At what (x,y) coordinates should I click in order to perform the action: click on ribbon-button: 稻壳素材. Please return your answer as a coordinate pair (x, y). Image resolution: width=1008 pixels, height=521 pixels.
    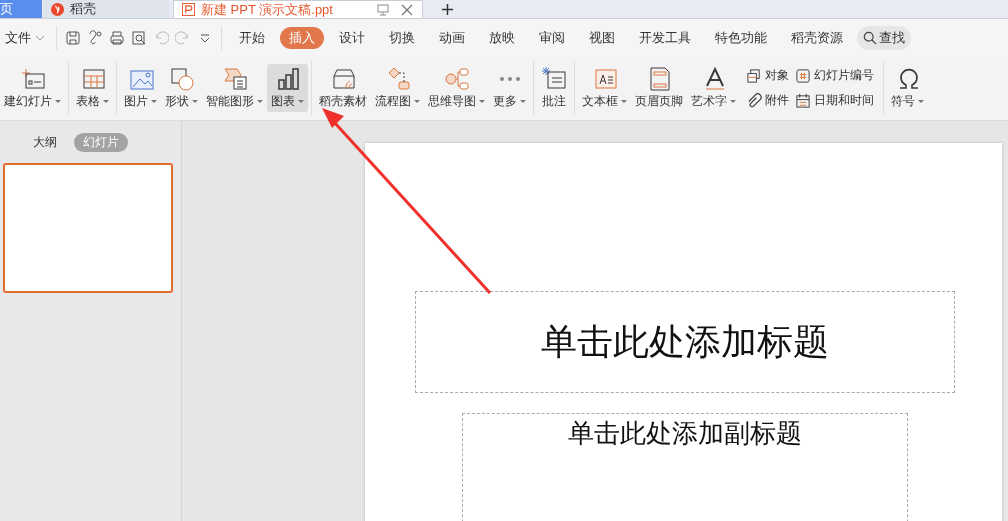
    Looking at the image, I should click on (343, 88).